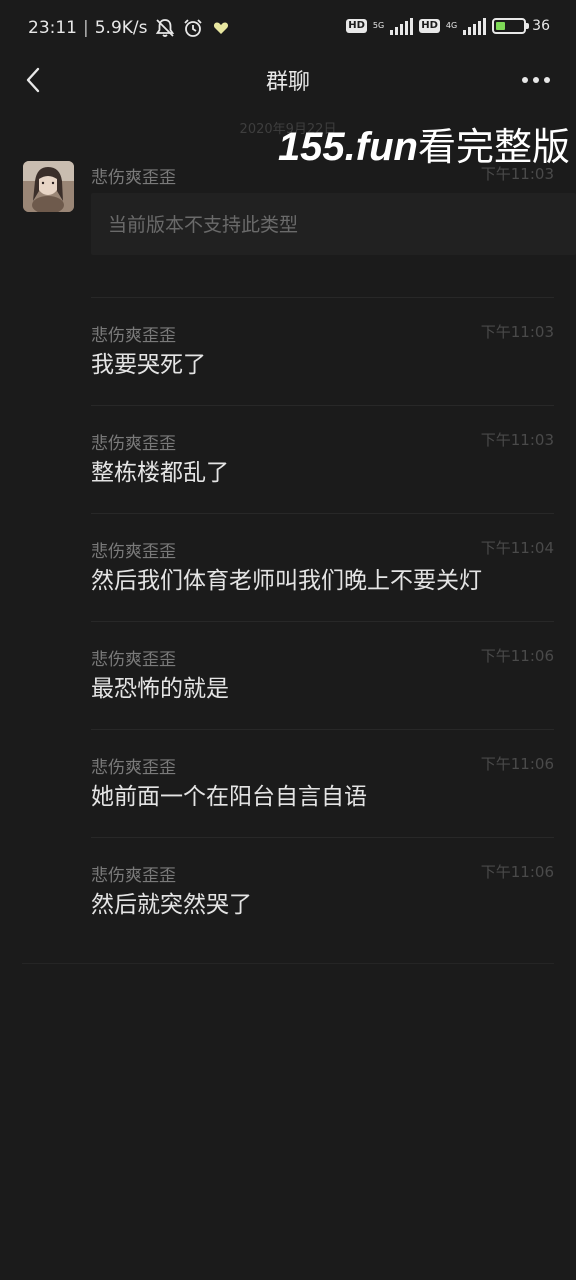 Image resolution: width=576 pixels, height=1280 pixels. I want to click on battery-icon, so click(511, 26).